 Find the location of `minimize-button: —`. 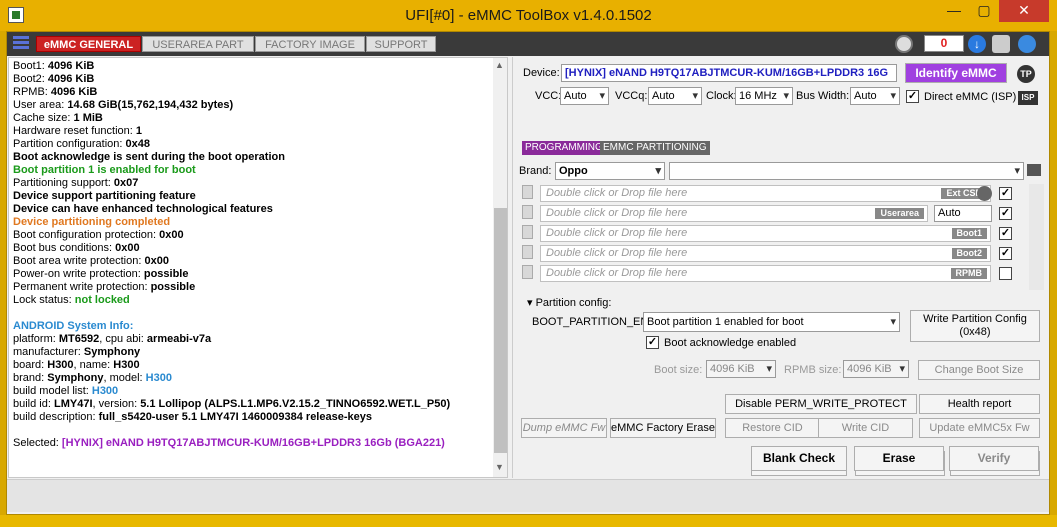

minimize-button: — is located at coordinates (954, 11).